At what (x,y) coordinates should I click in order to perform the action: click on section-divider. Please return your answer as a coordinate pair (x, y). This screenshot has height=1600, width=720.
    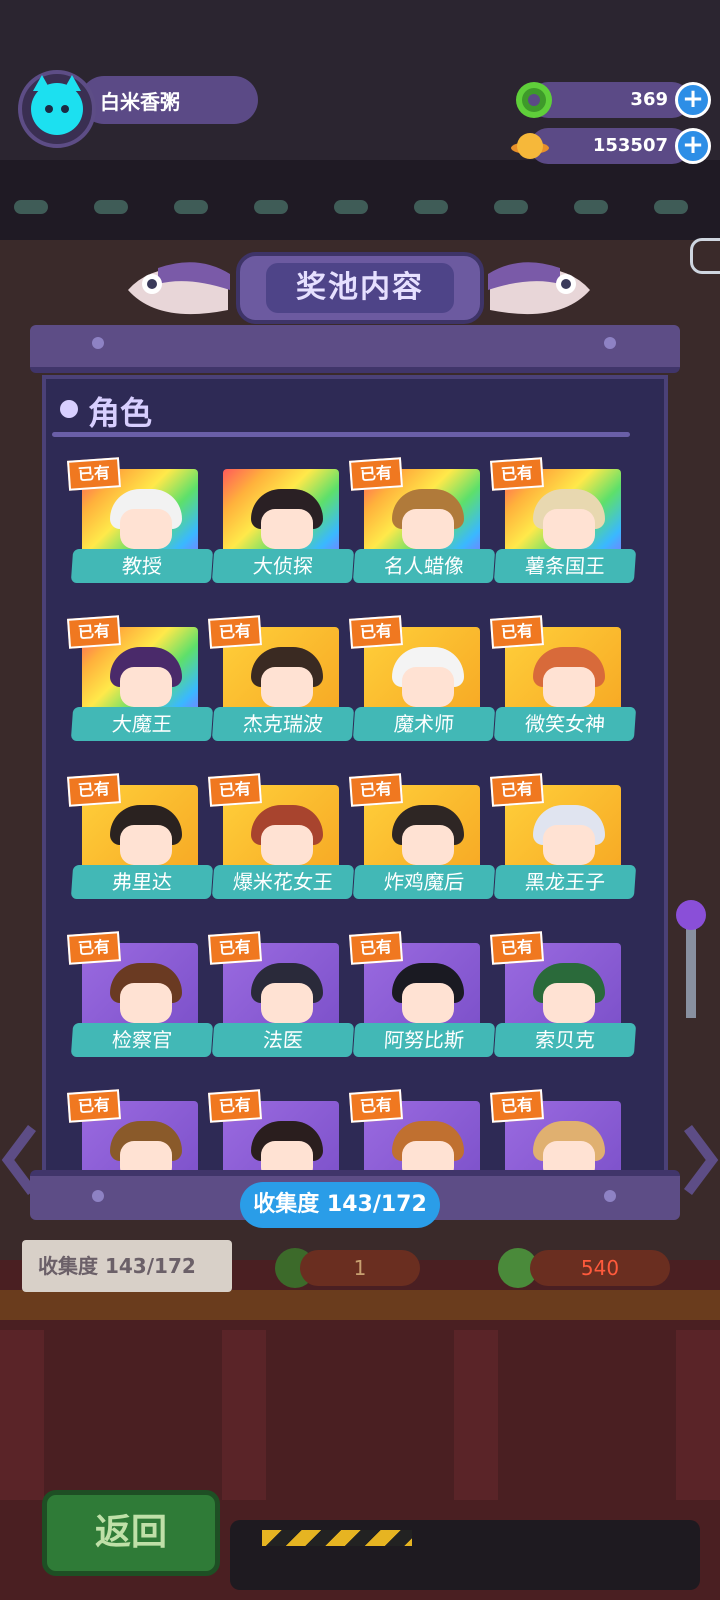
    Looking at the image, I should click on (341, 434).